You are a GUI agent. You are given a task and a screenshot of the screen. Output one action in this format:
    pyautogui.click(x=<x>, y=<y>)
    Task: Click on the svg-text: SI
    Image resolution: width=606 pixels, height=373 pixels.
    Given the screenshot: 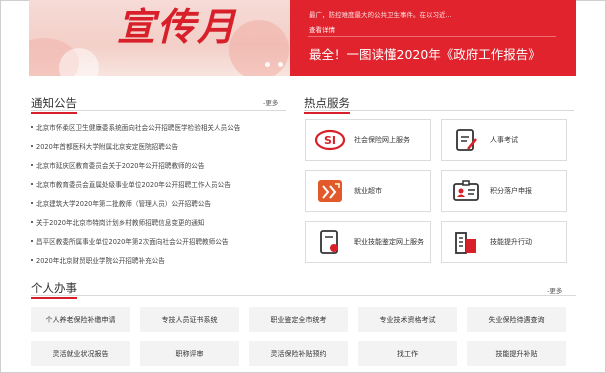 What is the action you would take?
    pyautogui.click(x=330, y=140)
    